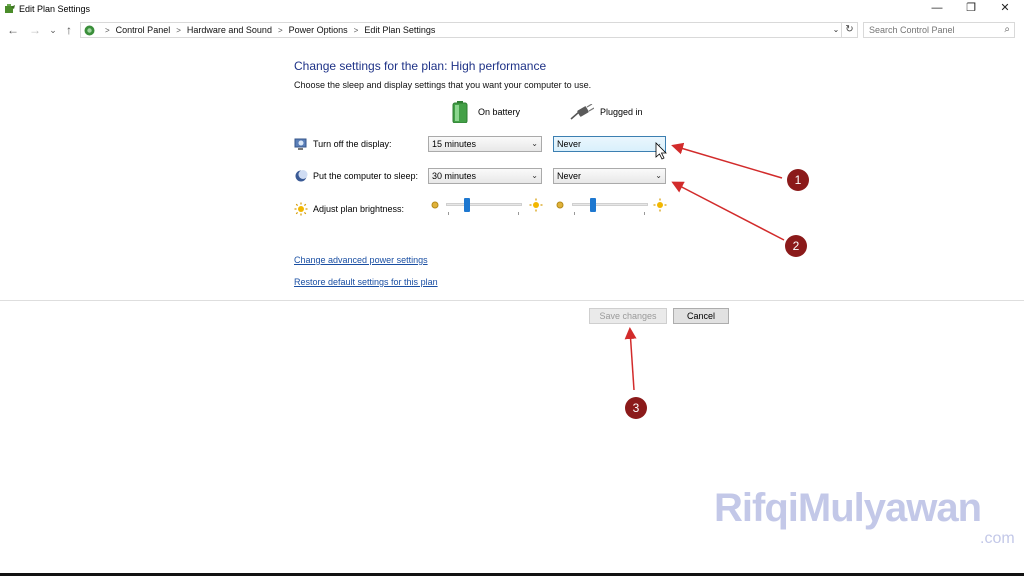 This screenshot has height=576, width=1024. What do you see at coordinates (1007, 29) in the screenshot?
I see `search-icon: ⌕` at bounding box center [1007, 29].